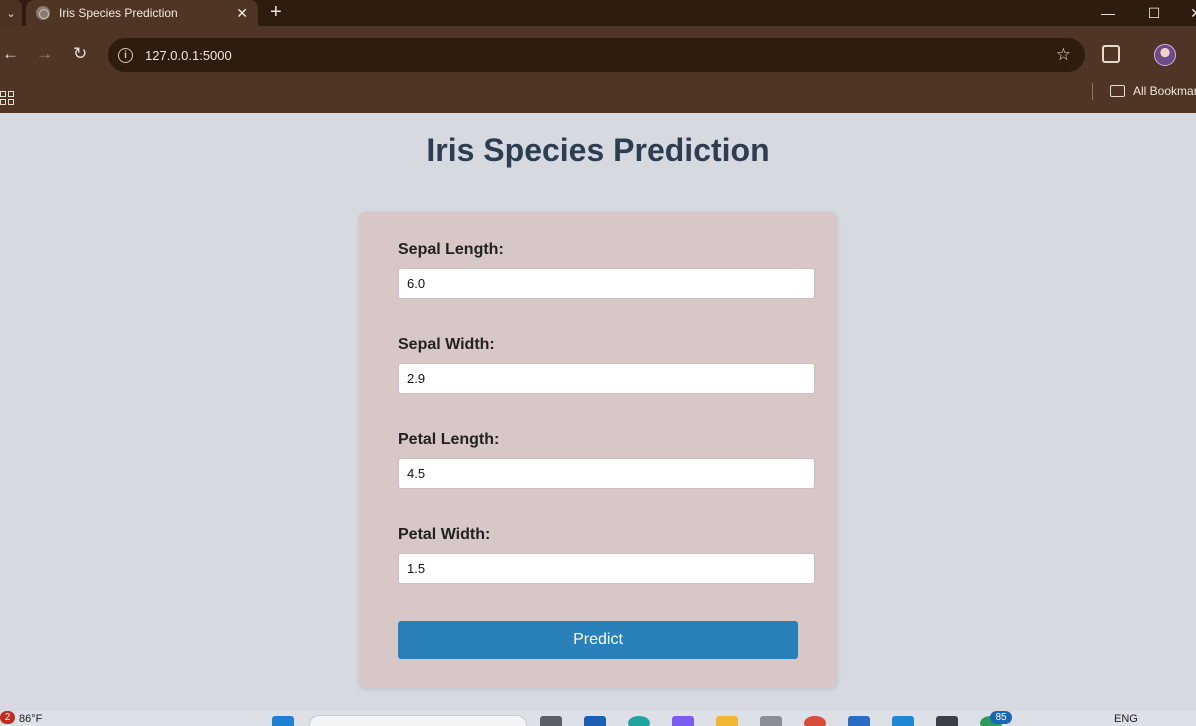 Image resolution: width=1196 pixels, height=726 pixels. I want to click on forward-icon: →, so click(44, 54).